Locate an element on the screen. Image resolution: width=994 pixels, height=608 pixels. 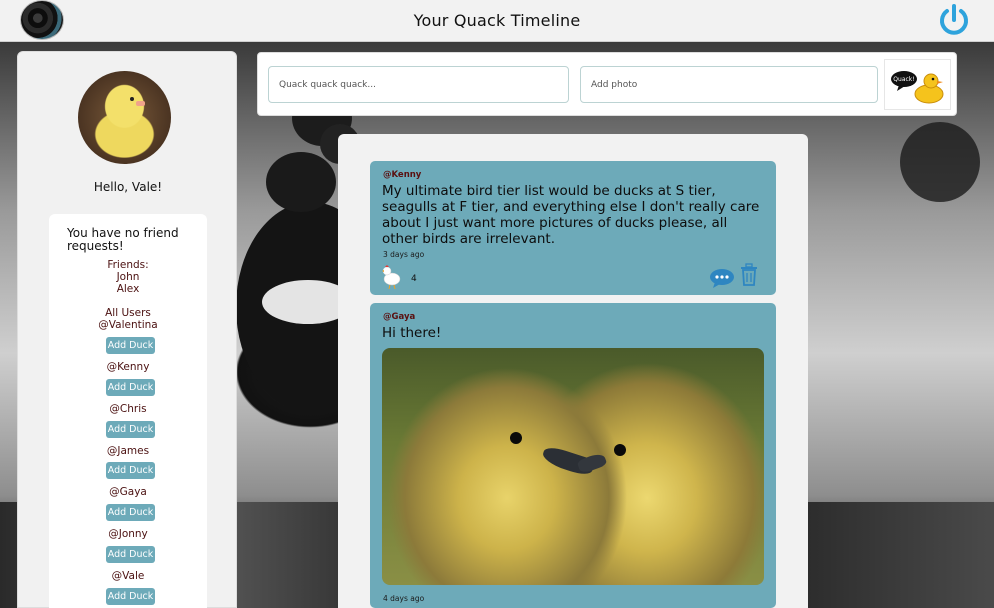
user-handle: @Jonny is located at coordinates (128, 534).